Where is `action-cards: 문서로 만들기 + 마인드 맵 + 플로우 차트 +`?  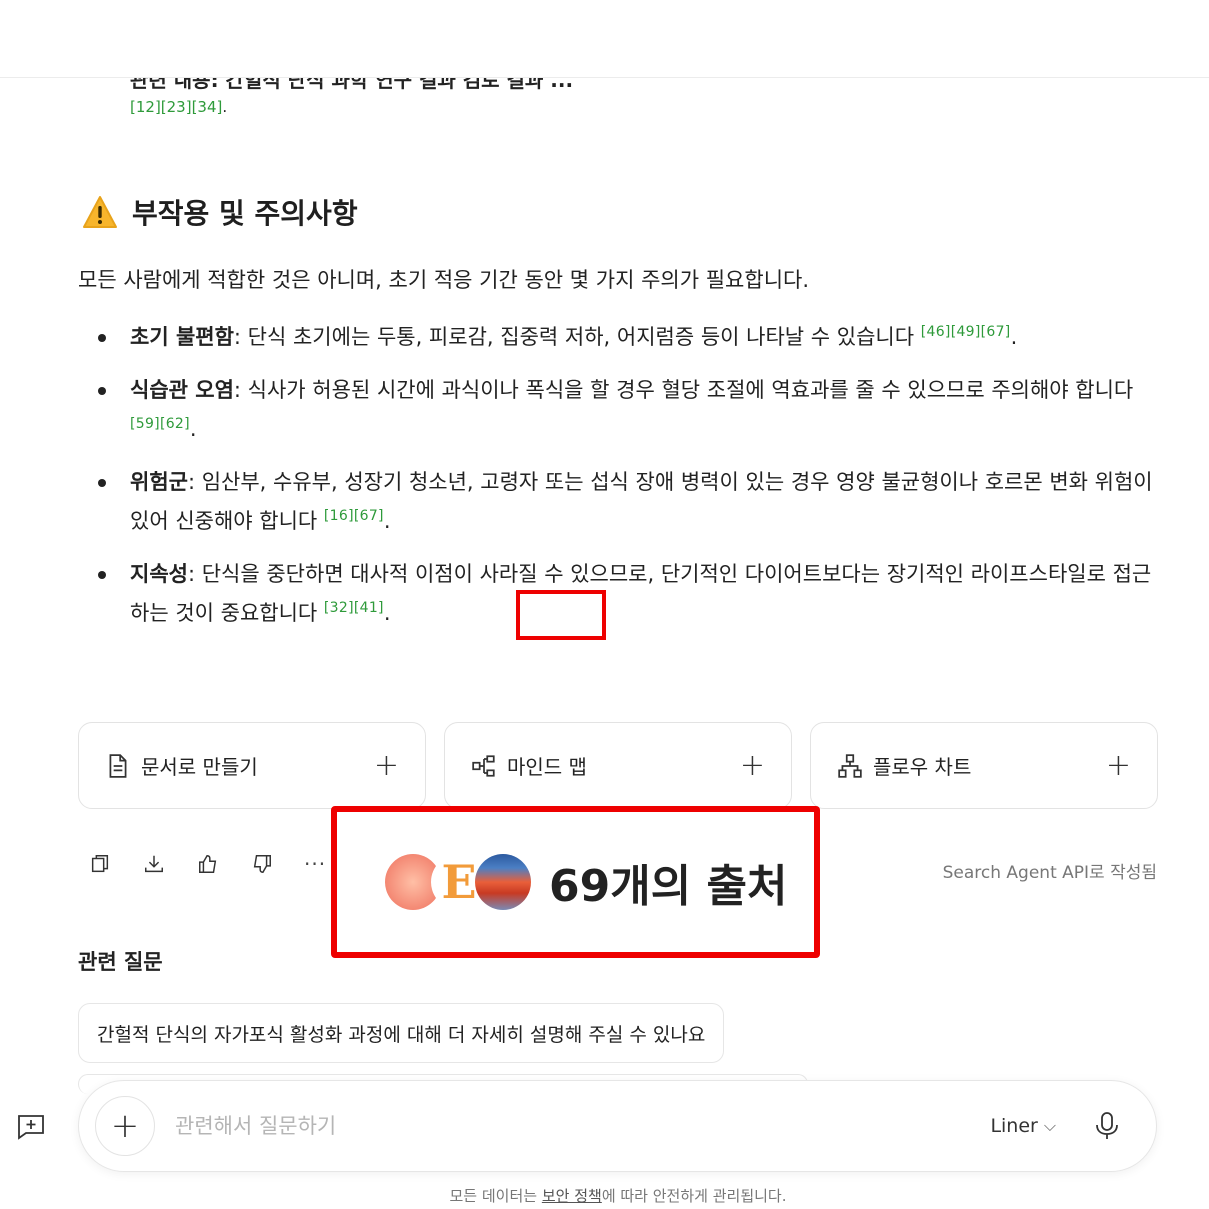 action-cards: 문서로 만들기 + 마인드 맵 + 플로우 차트 + is located at coordinates (618, 765).